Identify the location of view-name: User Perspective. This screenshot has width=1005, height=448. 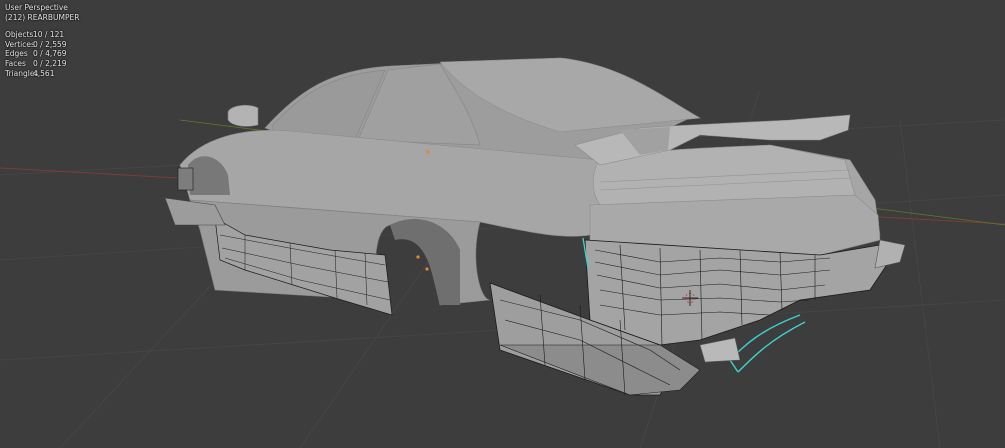
(36, 7).